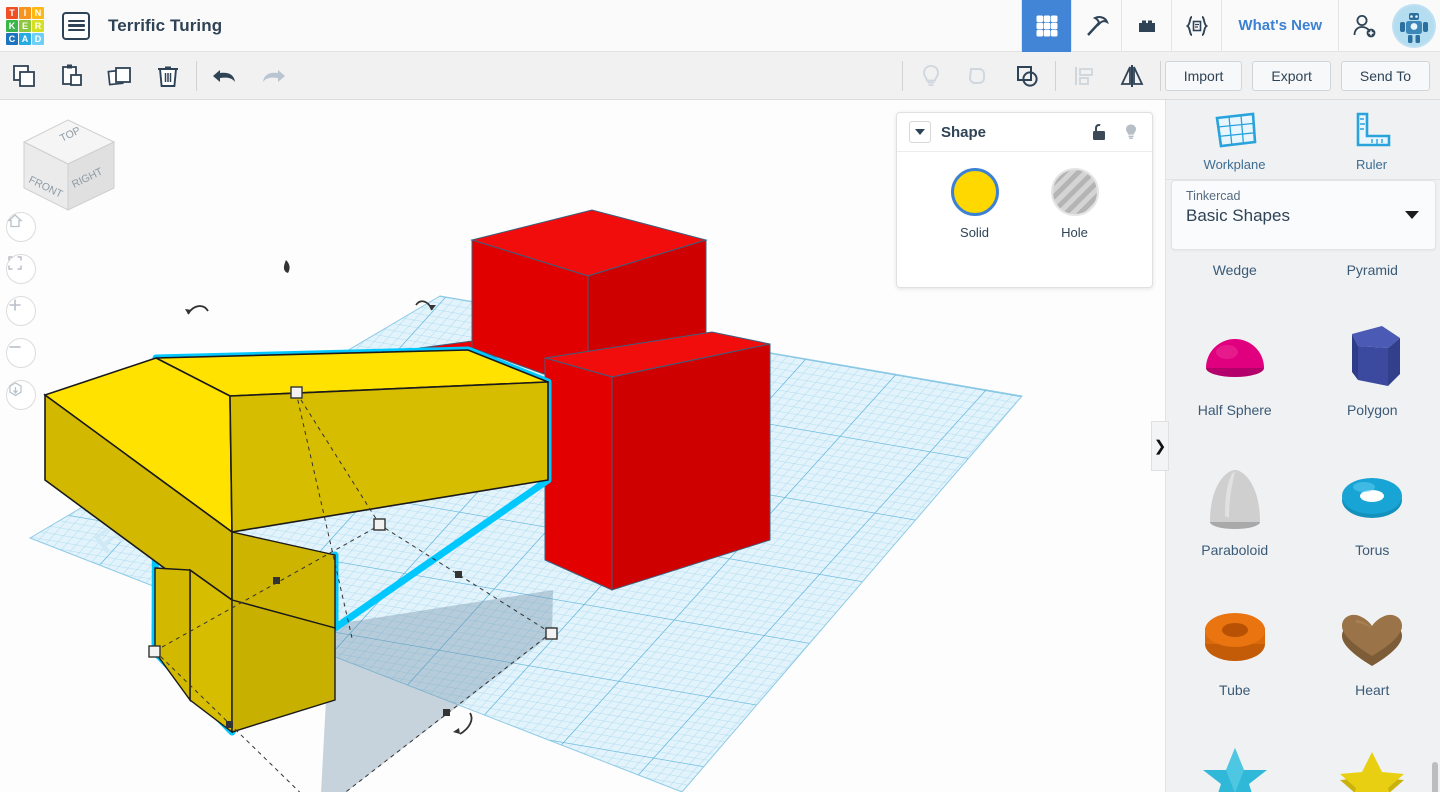 The width and height of the screenshot is (1440, 792). Describe the element at coordinates (1371, 139) in the screenshot. I see `ruler-tool: Ruler` at that location.